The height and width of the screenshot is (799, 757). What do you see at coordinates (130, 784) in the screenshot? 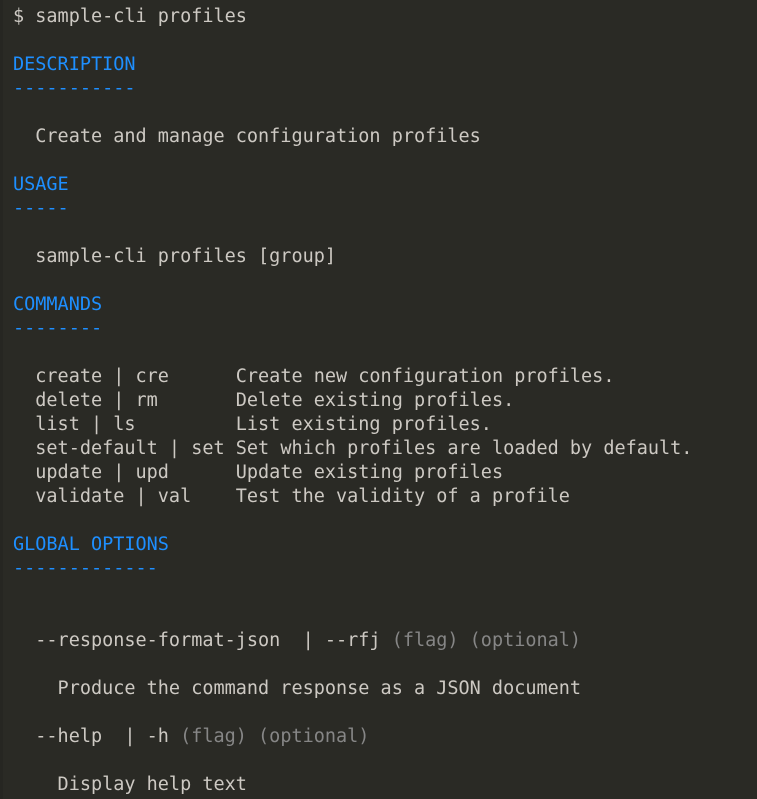
I see `option-description: Display help text` at bounding box center [130, 784].